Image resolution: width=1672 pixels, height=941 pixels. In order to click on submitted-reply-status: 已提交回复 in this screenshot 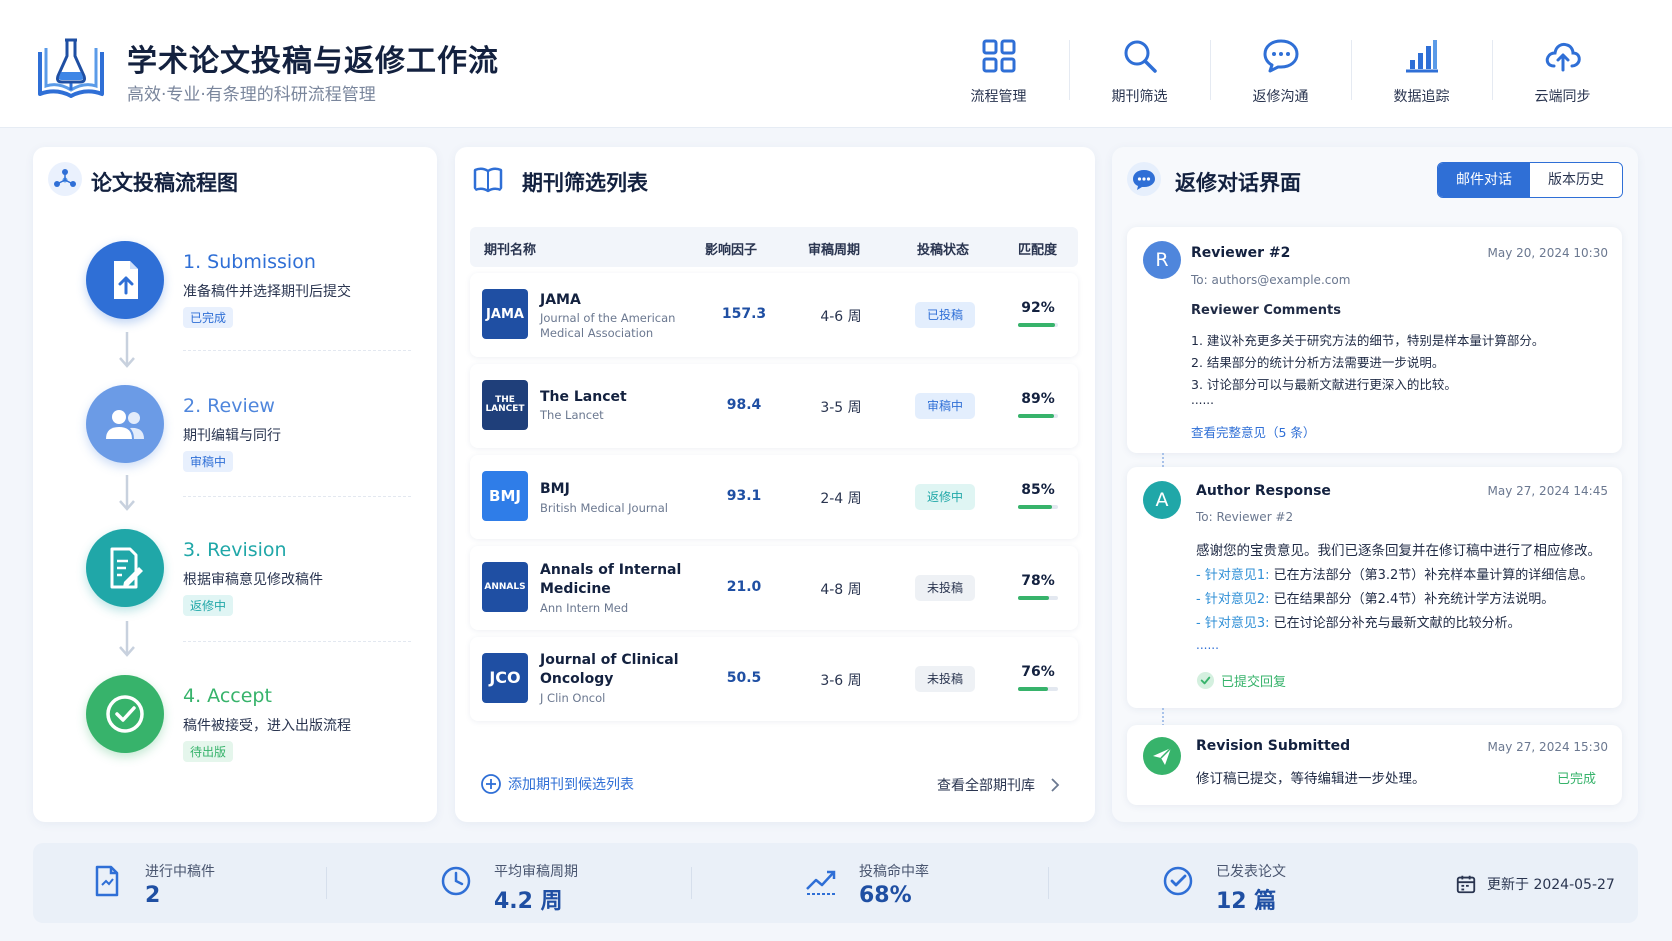, I will do `click(1241, 680)`.